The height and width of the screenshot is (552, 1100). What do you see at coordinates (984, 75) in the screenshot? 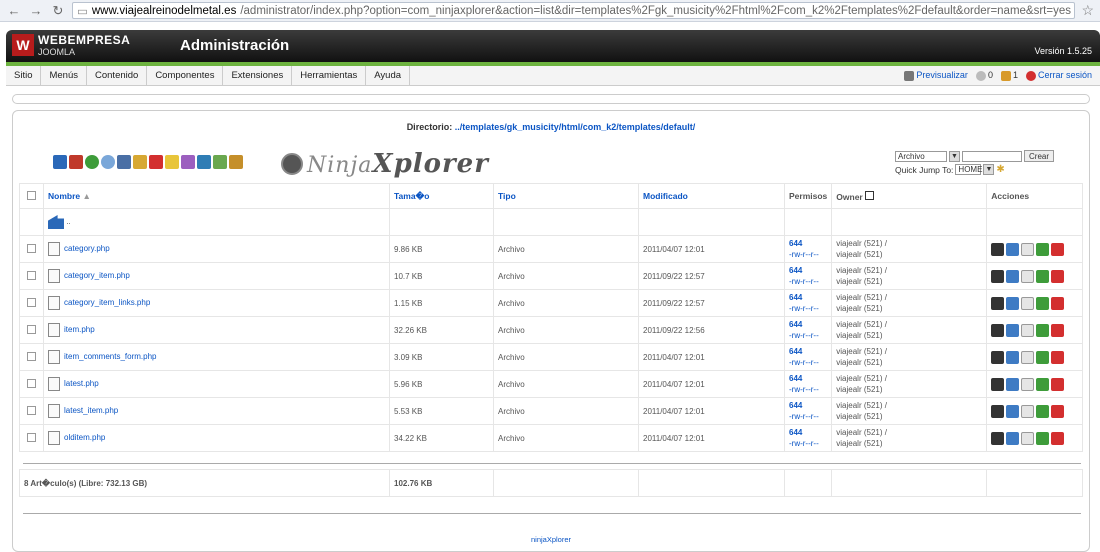
I see `messages-link: 0` at bounding box center [984, 75].